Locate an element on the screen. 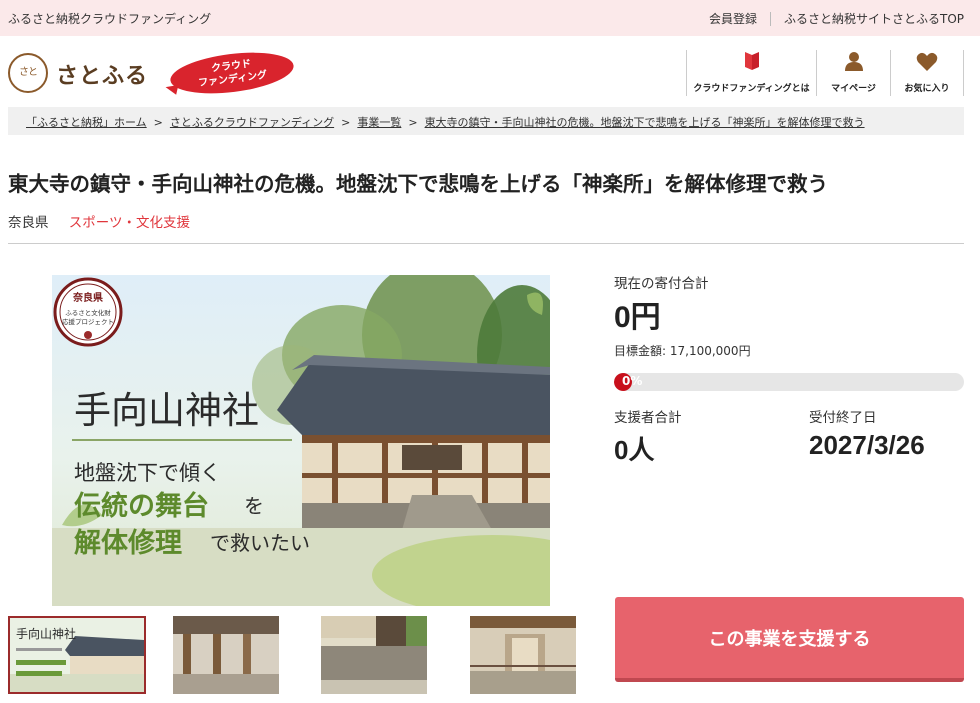 This screenshot has height=703, width=980. crowdfunding-badge: クラウド ファンディング is located at coordinates (232, 73).